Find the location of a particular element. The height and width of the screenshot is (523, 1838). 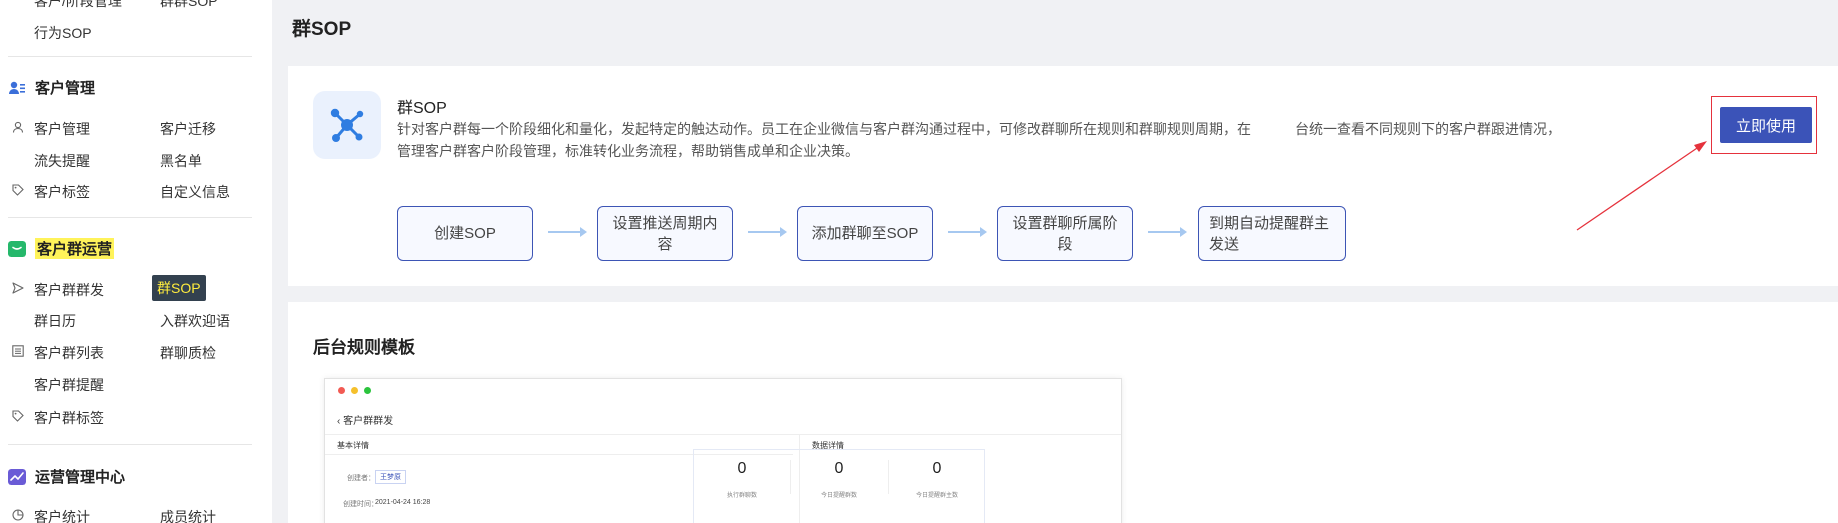

user-group-icon is located at coordinates (17, 87).